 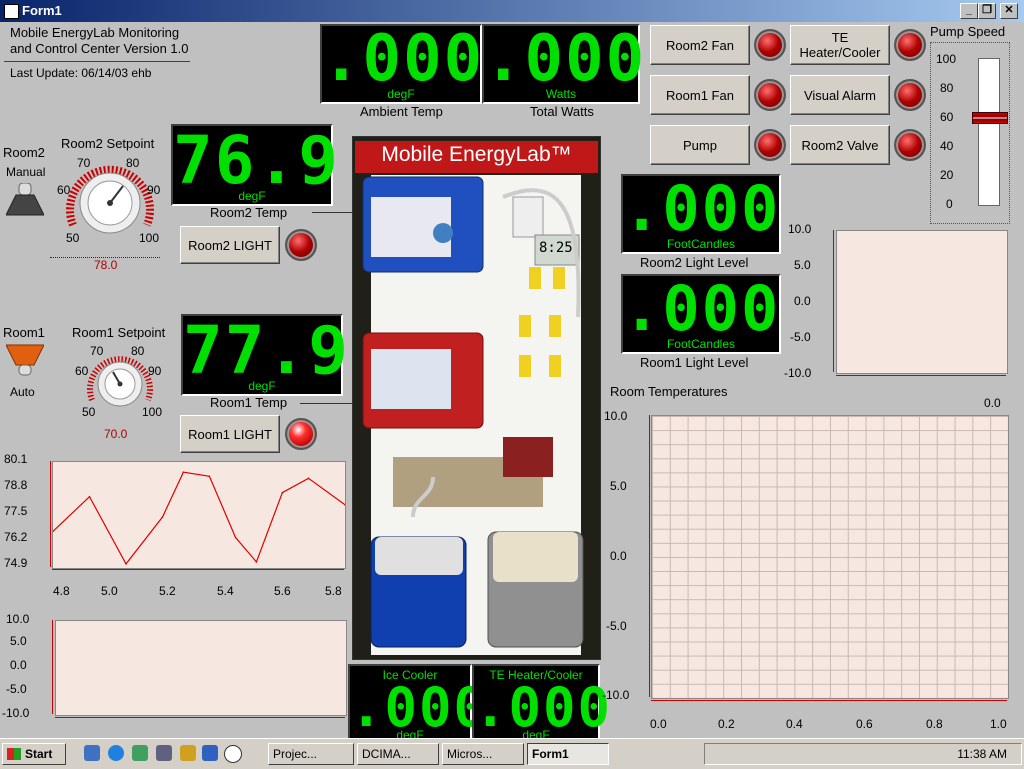 What do you see at coordinates (947, 146) in the screenshot?
I see `pump-tick: 40` at bounding box center [947, 146].